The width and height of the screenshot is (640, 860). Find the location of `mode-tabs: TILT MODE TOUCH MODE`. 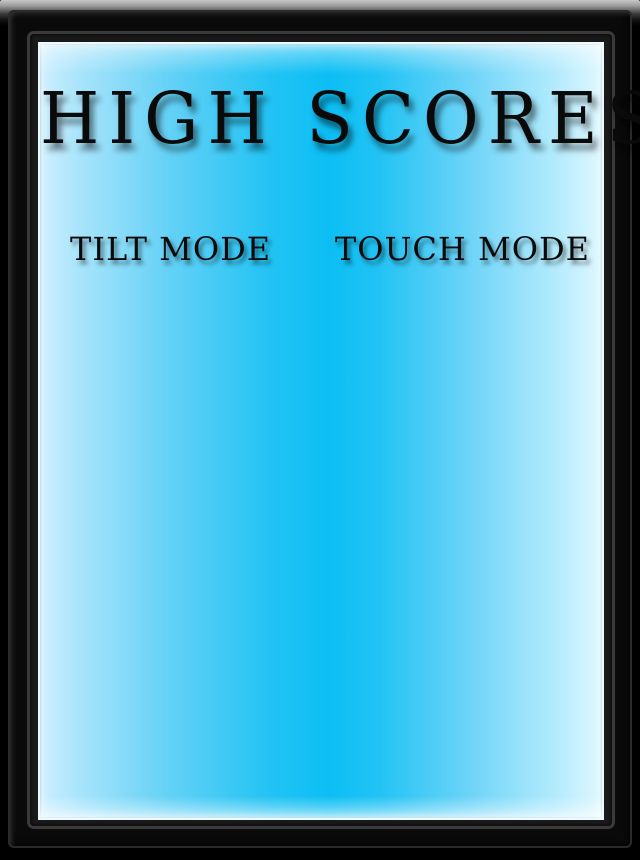

mode-tabs: TILT MODE TOUCH MODE is located at coordinates (330, 249).